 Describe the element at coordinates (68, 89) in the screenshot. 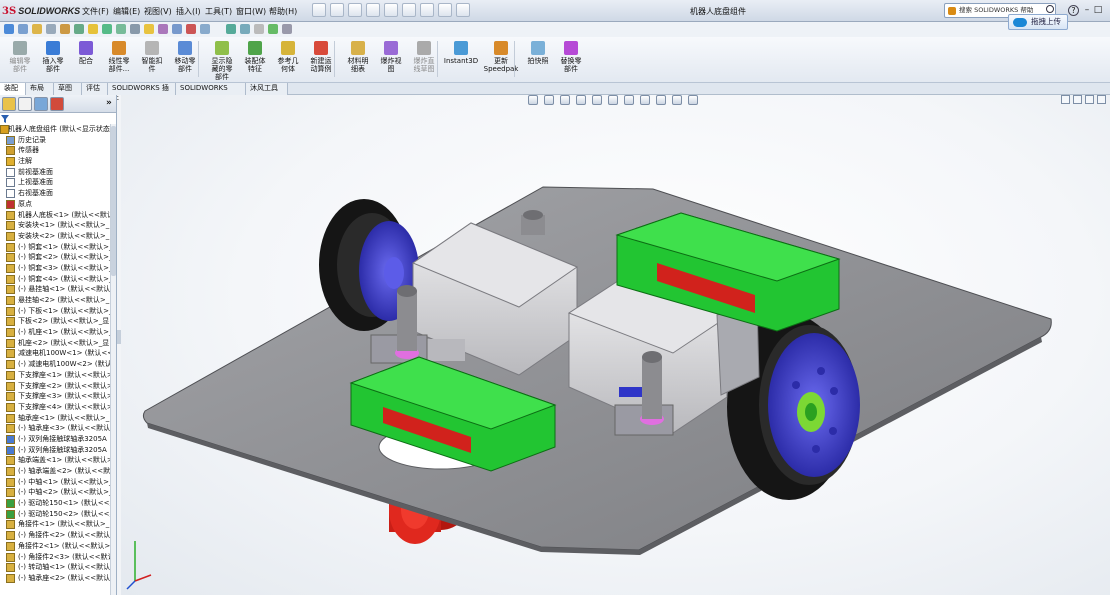

I see `tab-2: 草图` at that location.